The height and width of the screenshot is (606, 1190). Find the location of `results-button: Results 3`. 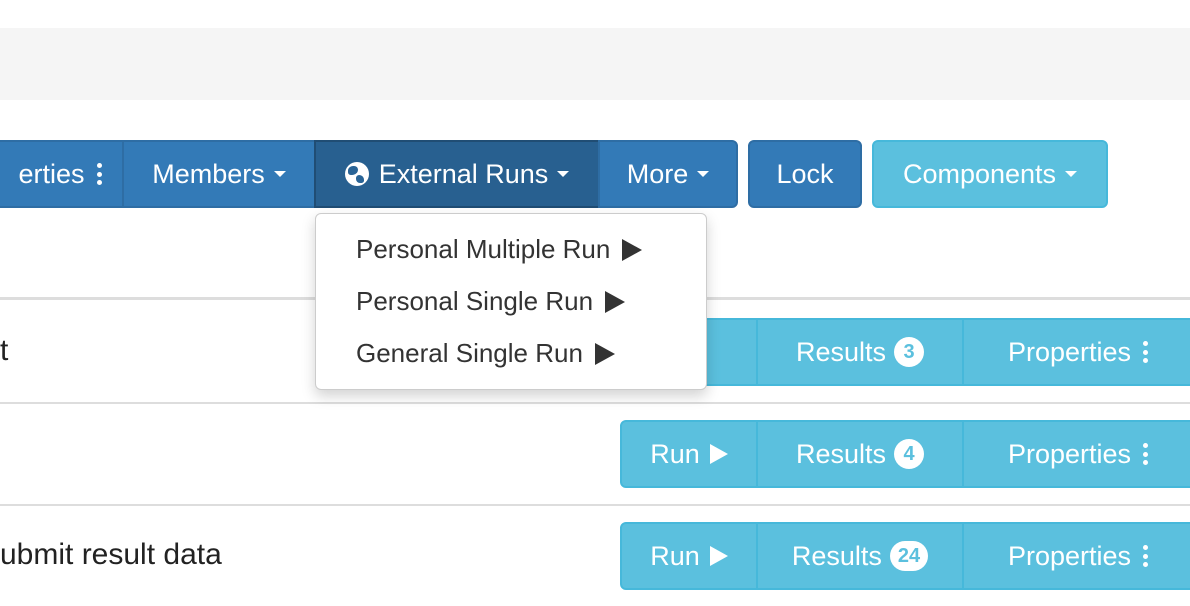

results-button: Results 3 is located at coordinates (860, 352).